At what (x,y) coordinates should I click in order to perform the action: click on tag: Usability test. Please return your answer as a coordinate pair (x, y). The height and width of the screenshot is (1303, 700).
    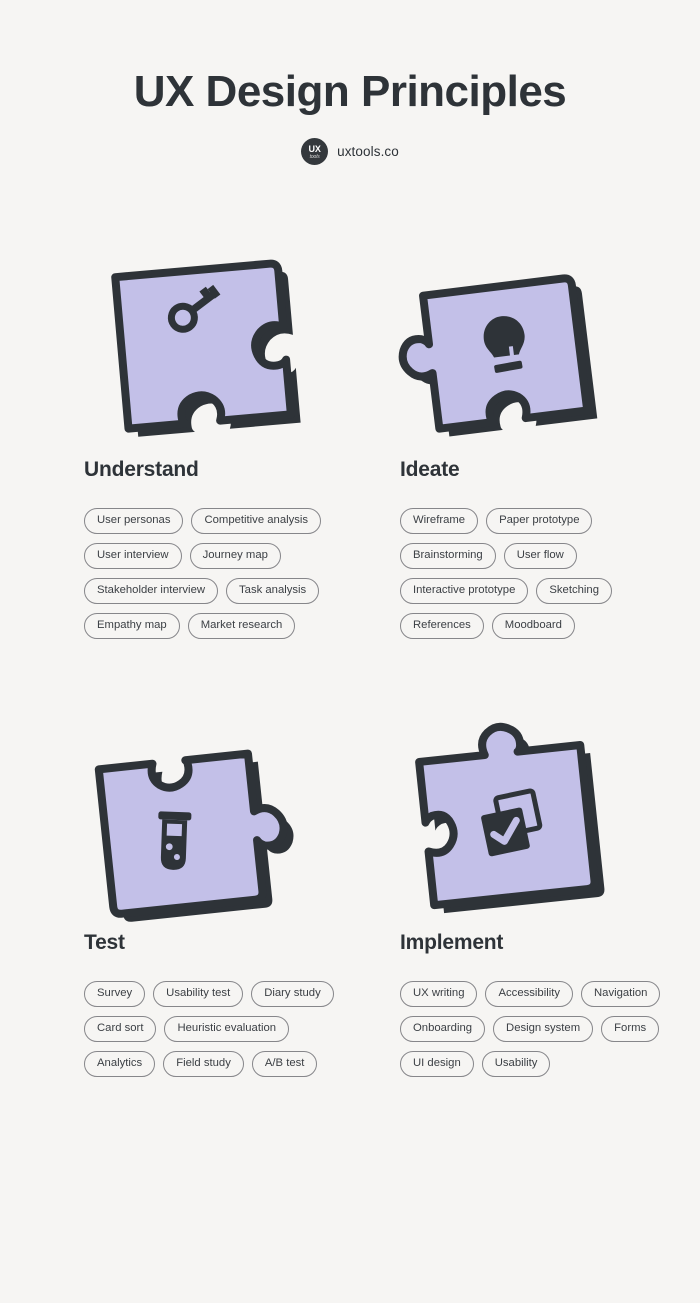
    Looking at the image, I should click on (198, 993).